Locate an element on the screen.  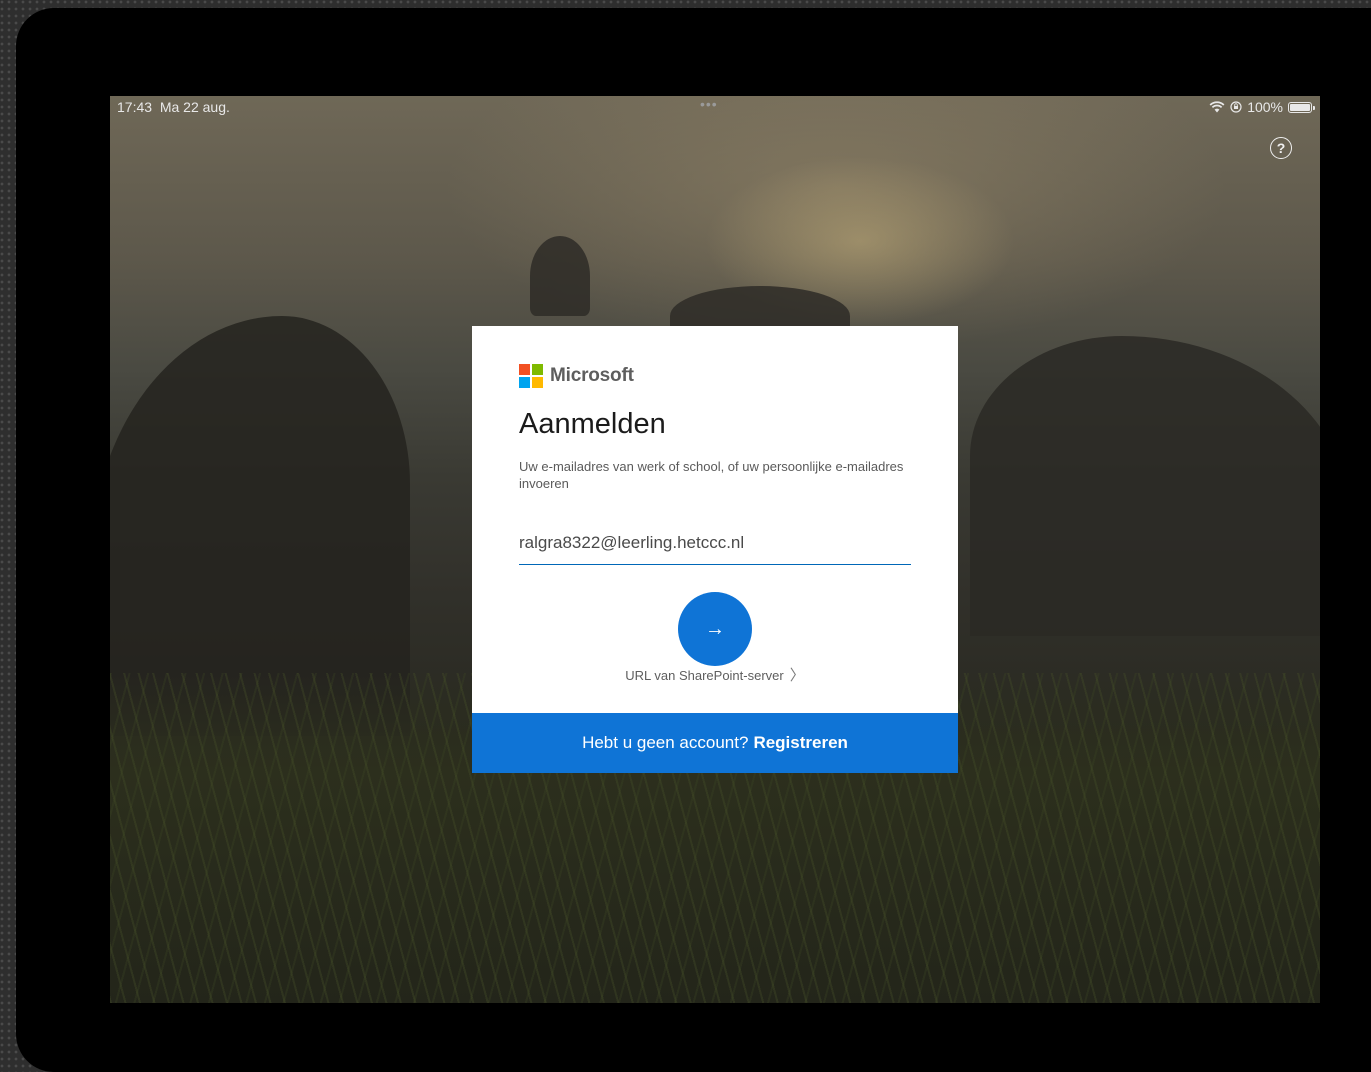
register-banner: Hebt u geen account? Registreren is located at coordinates (715, 743).